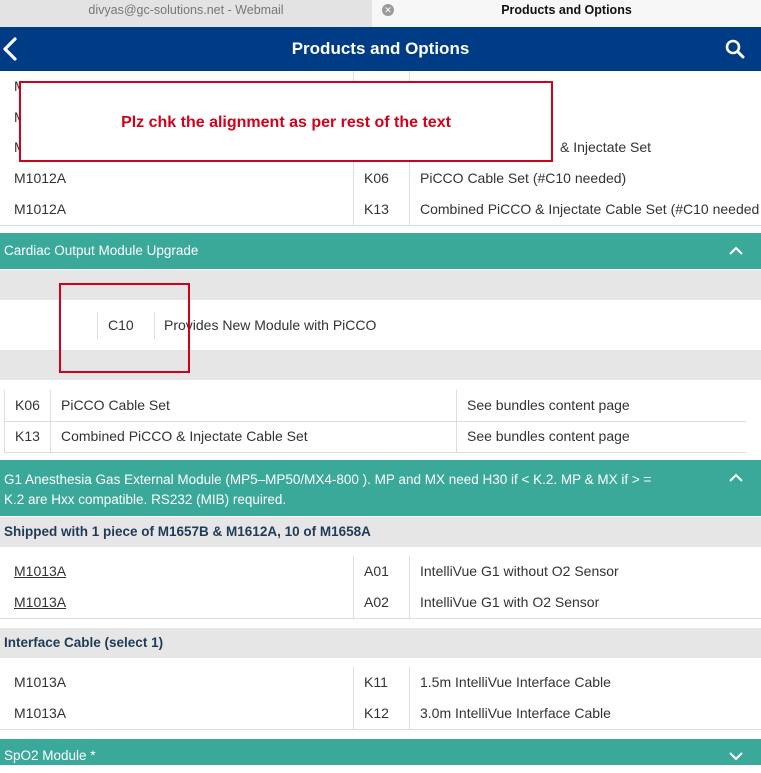 The width and height of the screenshot is (761, 773). What do you see at coordinates (376, 682) in the screenshot?
I see `option-code: K11` at bounding box center [376, 682].